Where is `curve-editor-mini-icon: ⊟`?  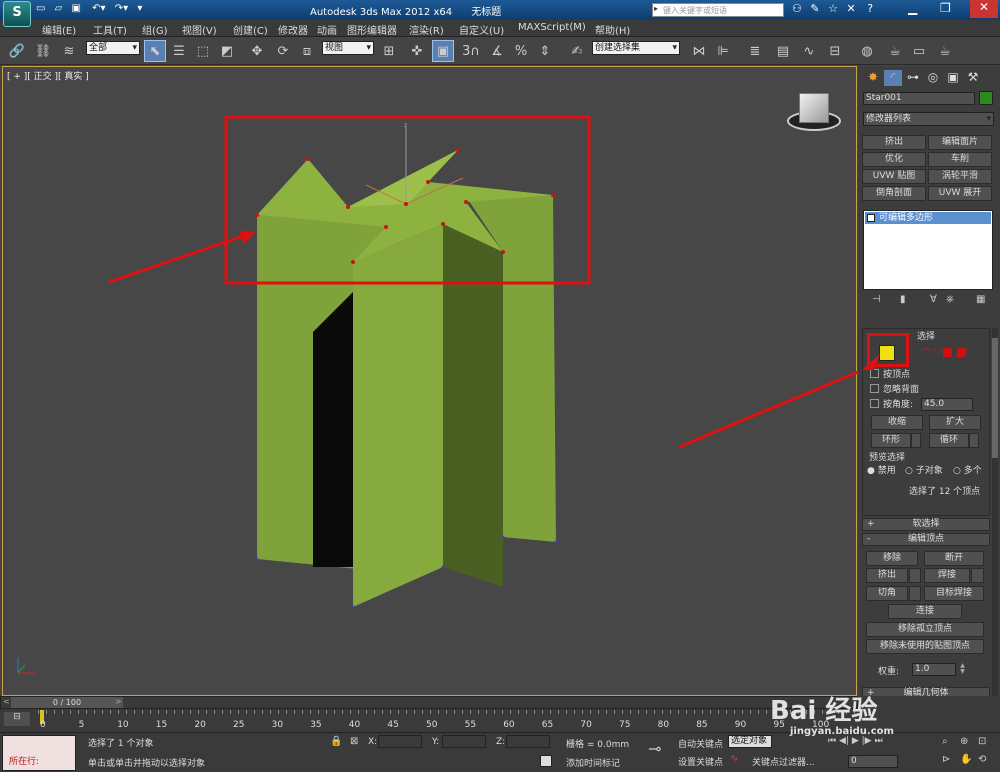
curve-editor-mini-icon: ⊟ is located at coordinates (17, 719).